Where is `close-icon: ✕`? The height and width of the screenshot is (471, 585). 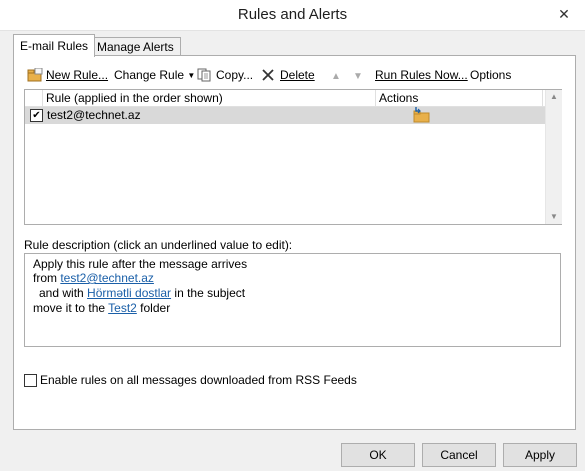 close-icon: ✕ is located at coordinates (564, 14).